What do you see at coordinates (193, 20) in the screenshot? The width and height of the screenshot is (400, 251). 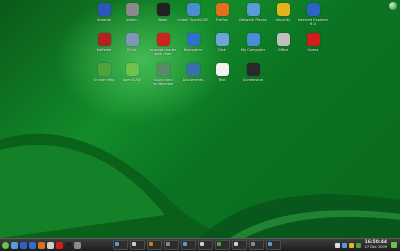 I see `desktop-icon-label: Install OpenSUSE` at bounding box center [193, 20].